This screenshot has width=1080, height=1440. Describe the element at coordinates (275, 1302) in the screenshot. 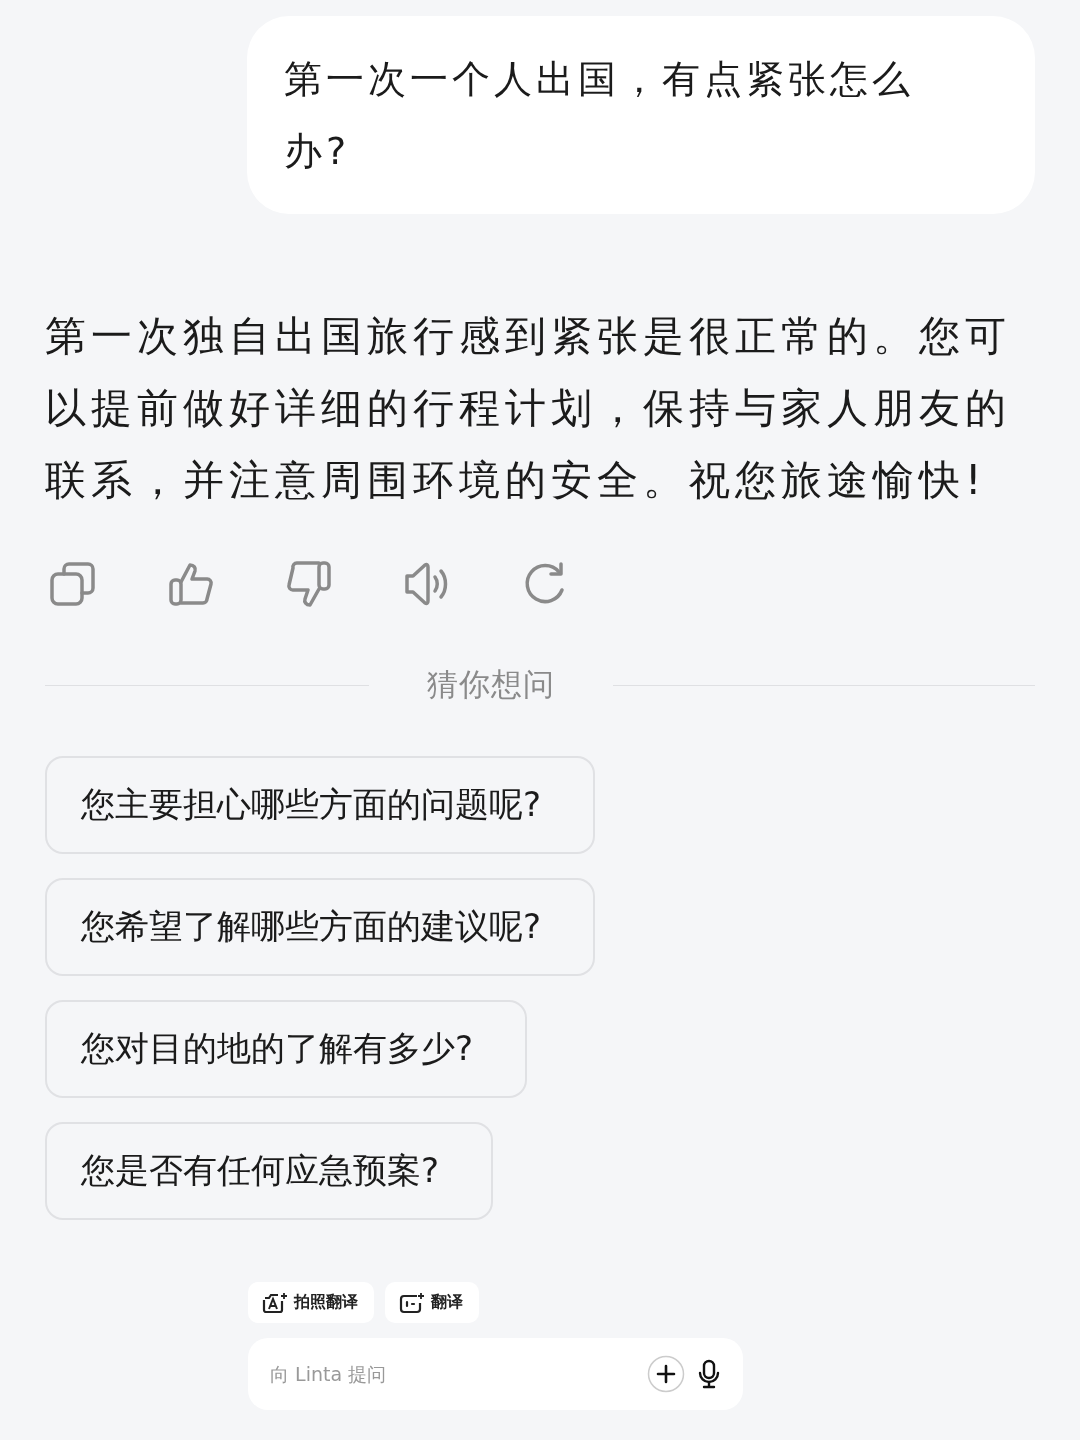

I see `camera-text-icon` at that location.